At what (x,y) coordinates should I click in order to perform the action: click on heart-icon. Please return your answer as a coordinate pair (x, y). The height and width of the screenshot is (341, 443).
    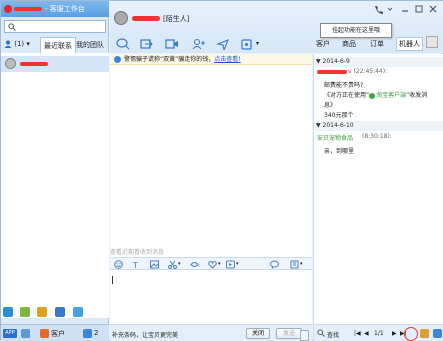
    Looking at the image, I should click on (212, 264).